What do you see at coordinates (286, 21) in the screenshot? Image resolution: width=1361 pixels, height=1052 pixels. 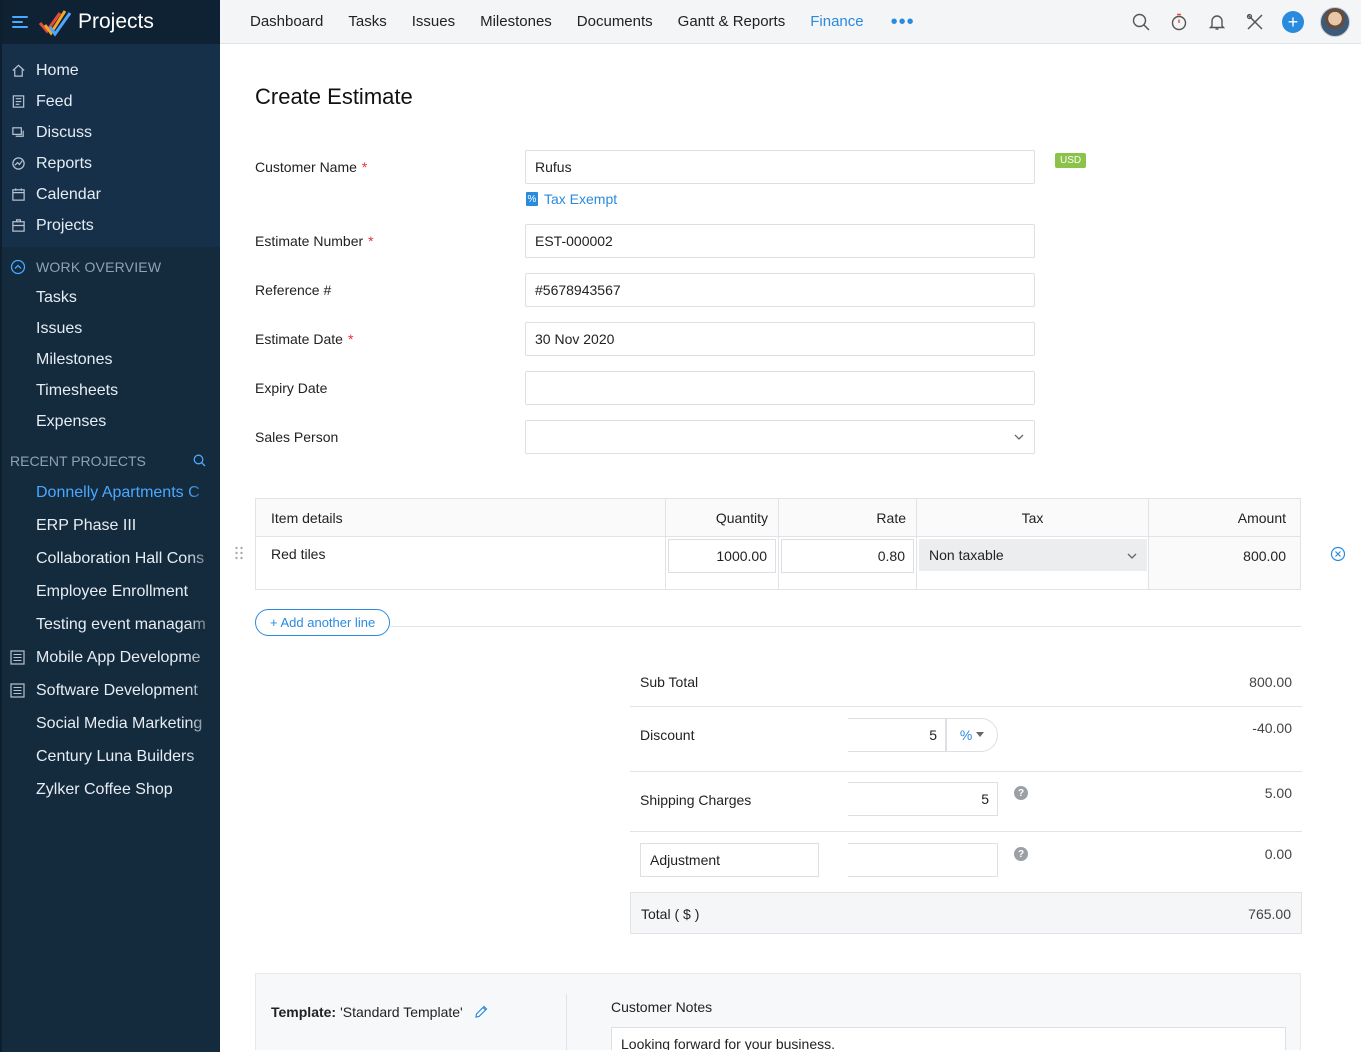 I see `tab-dashboard: Dashboard` at bounding box center [286, 21].